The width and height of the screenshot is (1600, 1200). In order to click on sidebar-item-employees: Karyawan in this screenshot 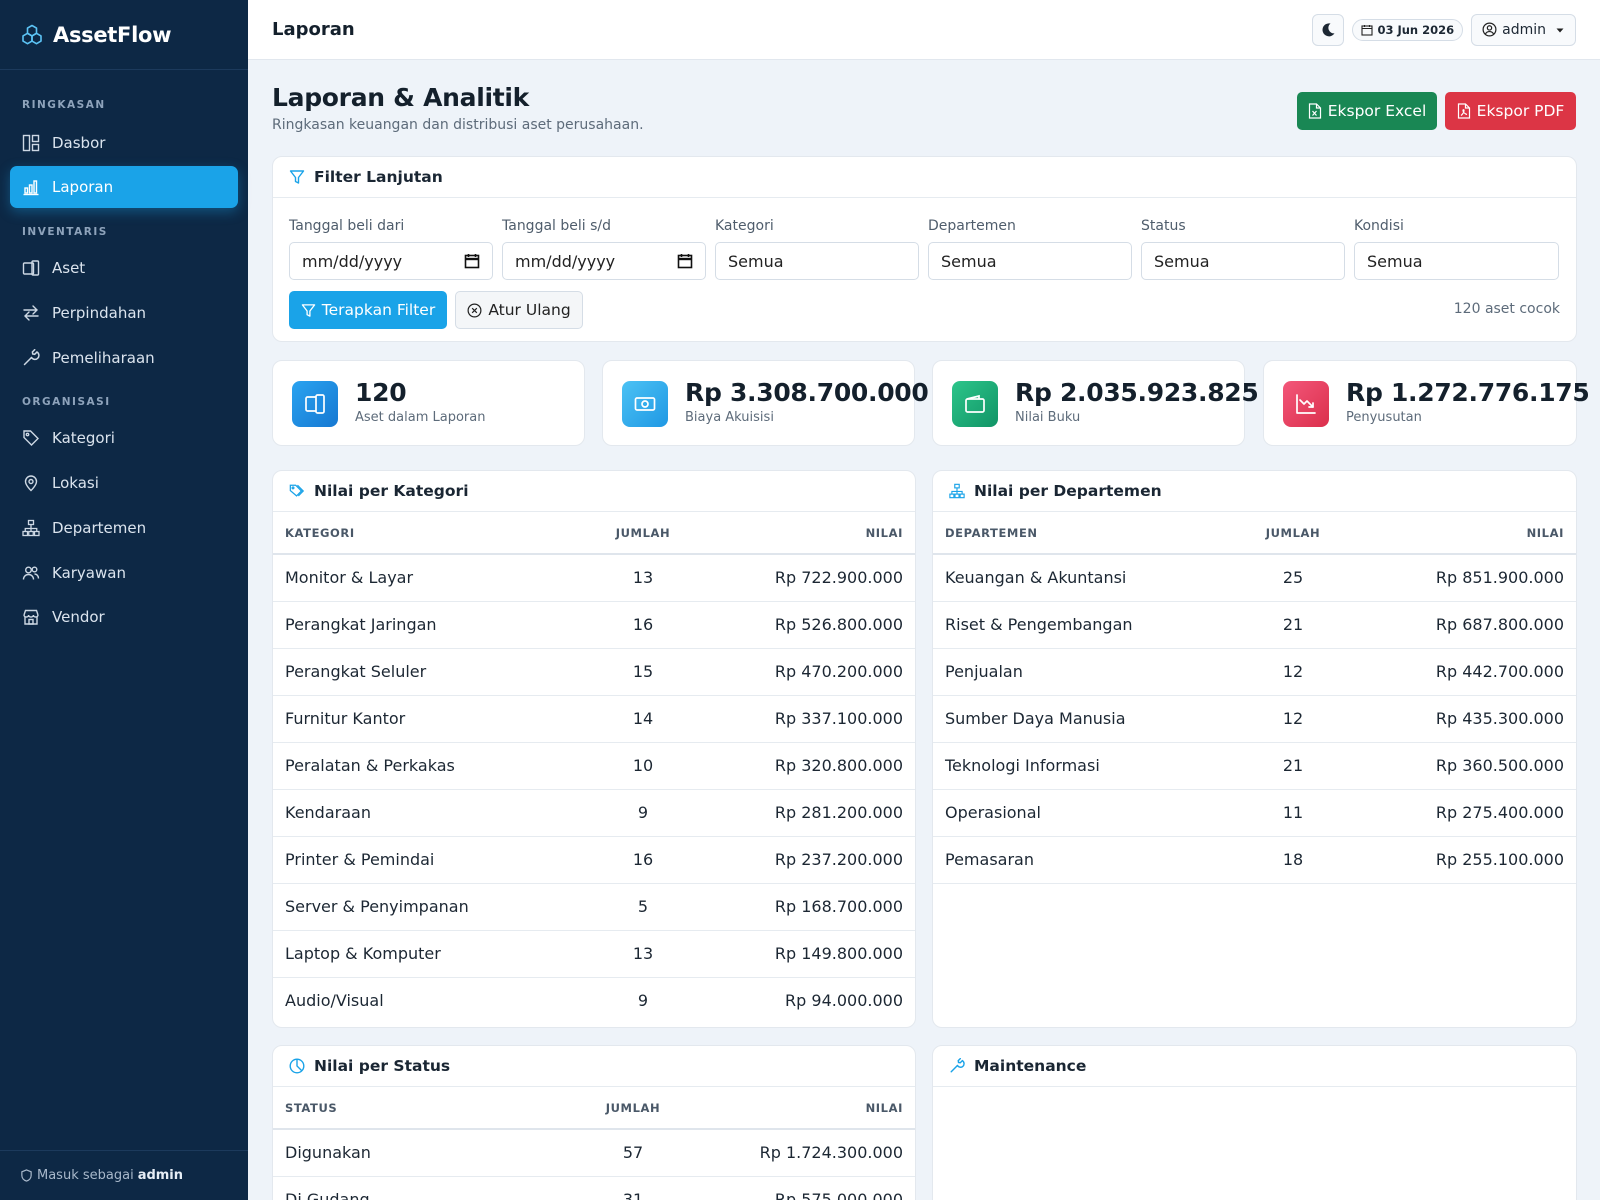, I will do `click(124, 573)`.